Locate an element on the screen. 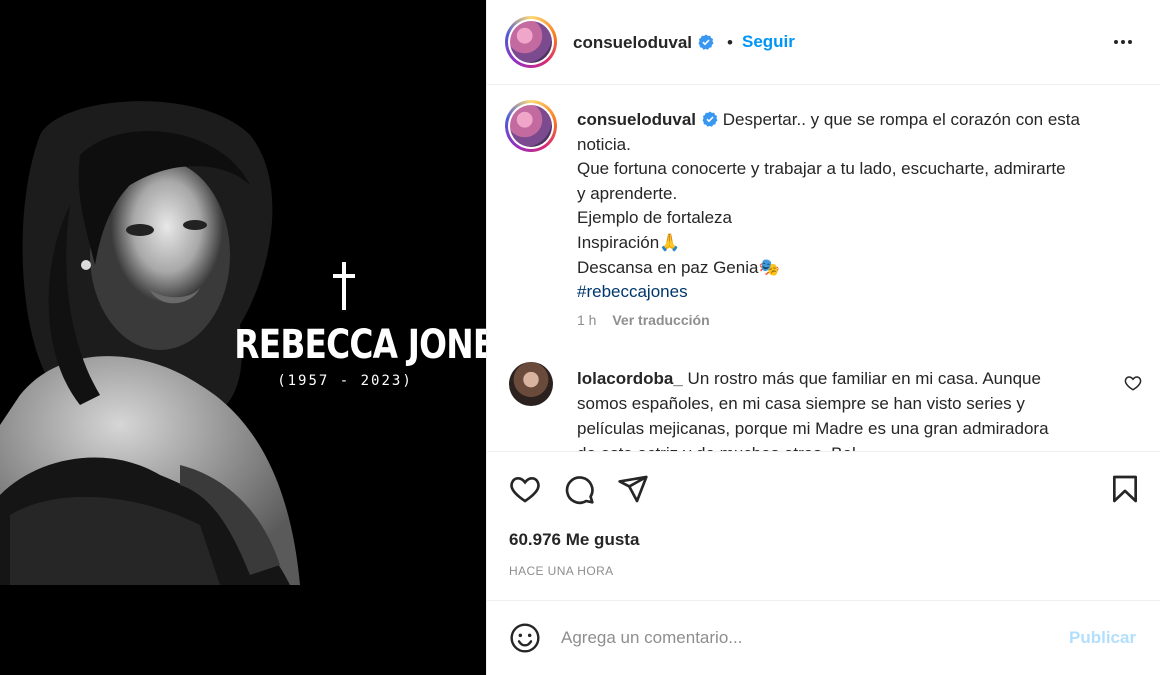 This screenshot has height=675, width=1160. follow-button: Seguir is located at coordinates (768, 42).